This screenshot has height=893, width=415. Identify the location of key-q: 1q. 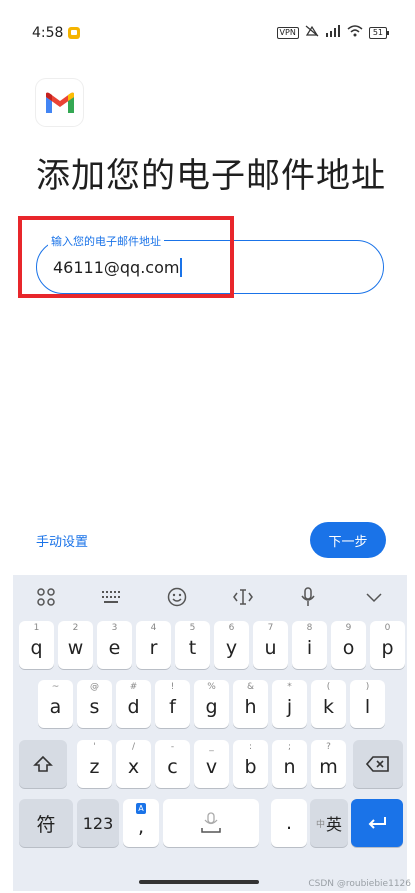
(36, 645).